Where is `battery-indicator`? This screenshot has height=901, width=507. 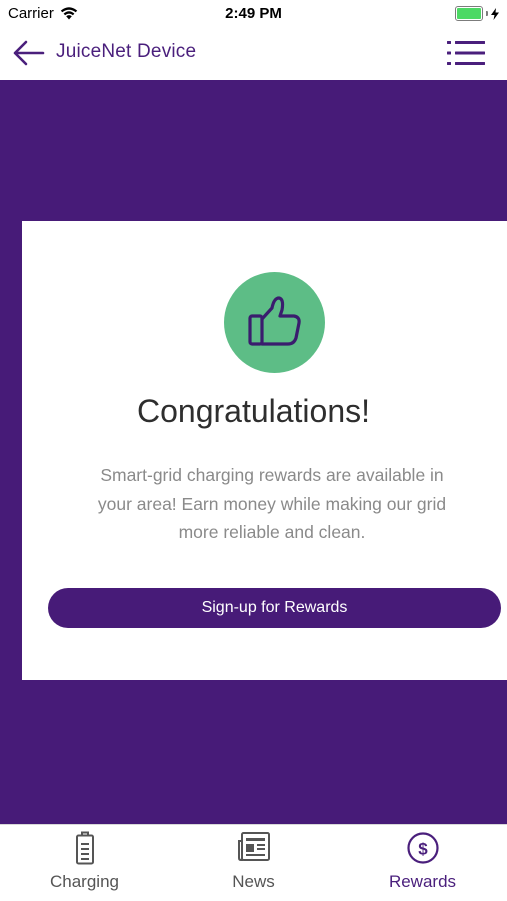 battery-indicator is located at coordinates (477, 13).